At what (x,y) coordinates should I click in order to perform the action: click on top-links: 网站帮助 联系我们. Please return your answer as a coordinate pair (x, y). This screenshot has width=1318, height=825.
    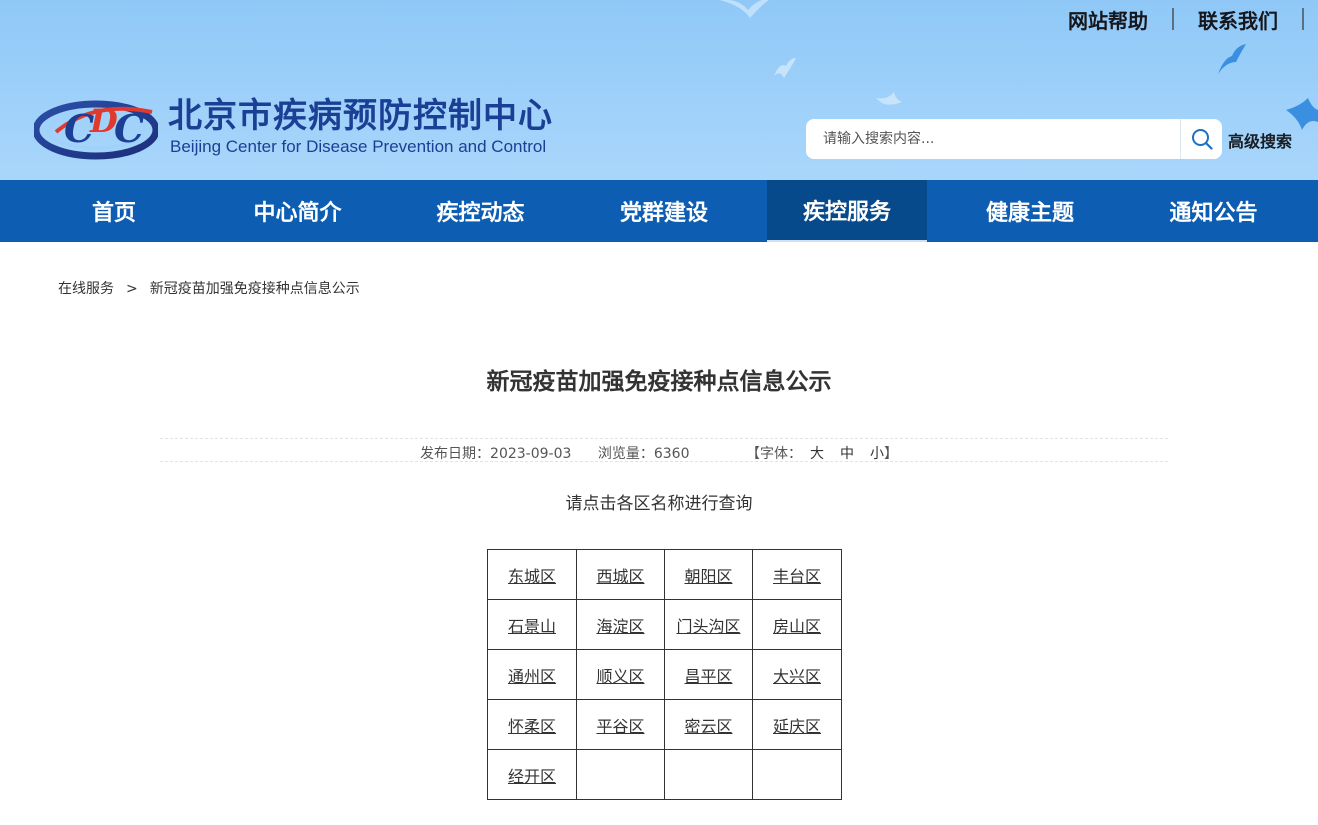
    Looking at the image, I should click on (1186, 19).